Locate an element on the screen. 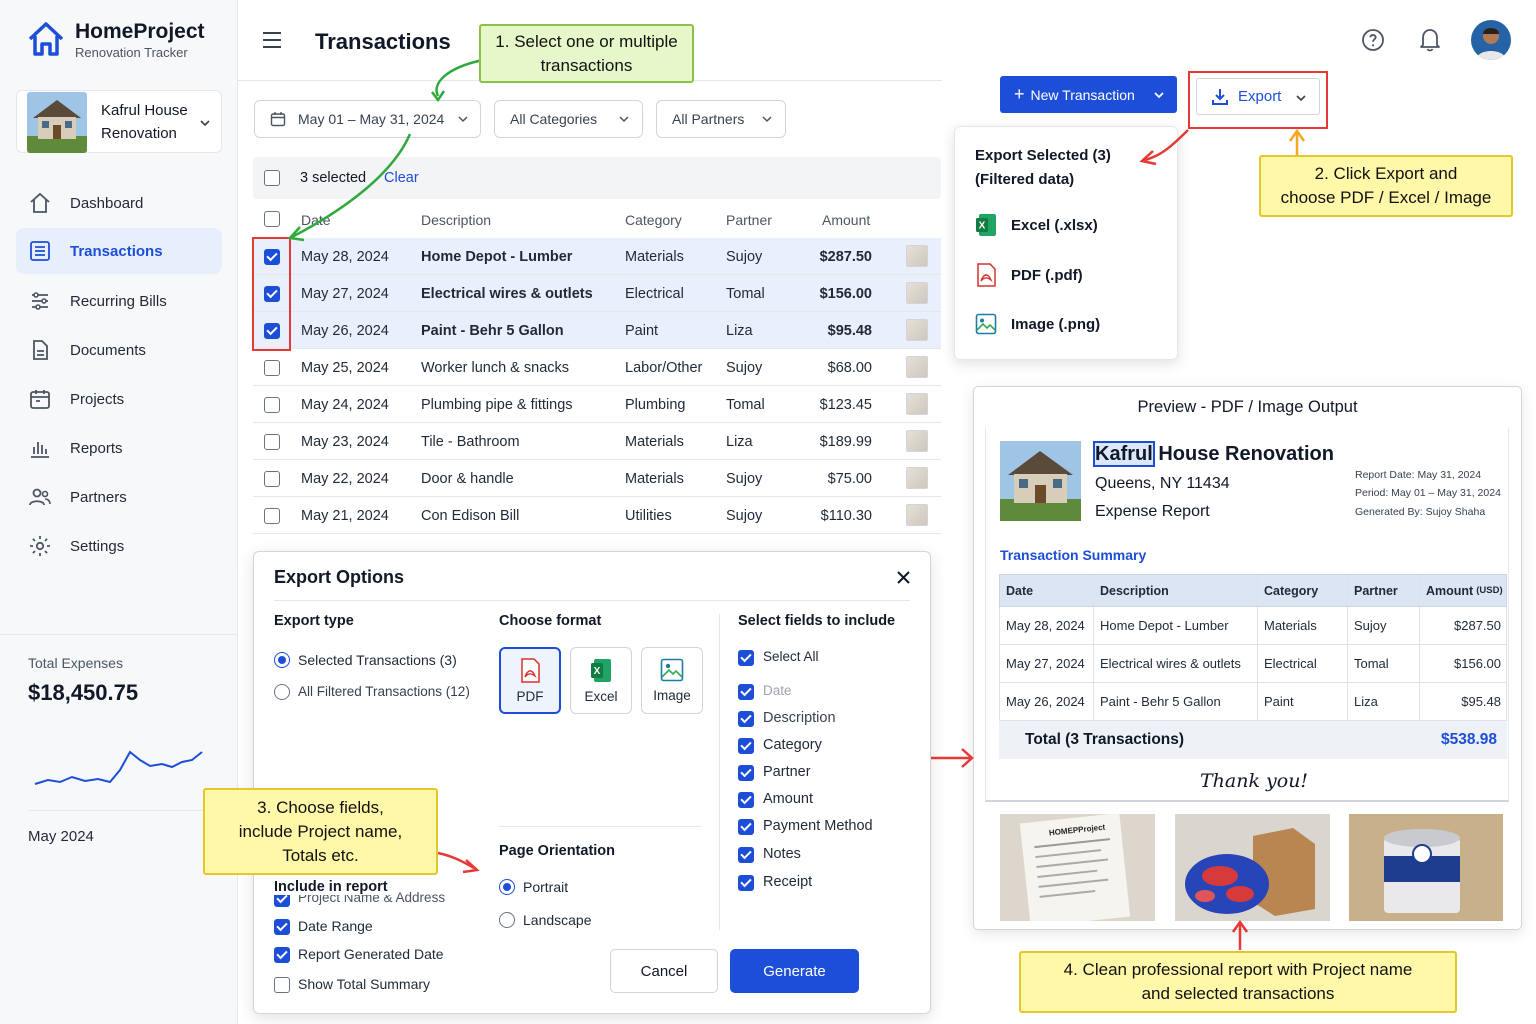 This screenshot has height=1024, width=1536. include-heading: Include in report is located at coordinates (333, 887).